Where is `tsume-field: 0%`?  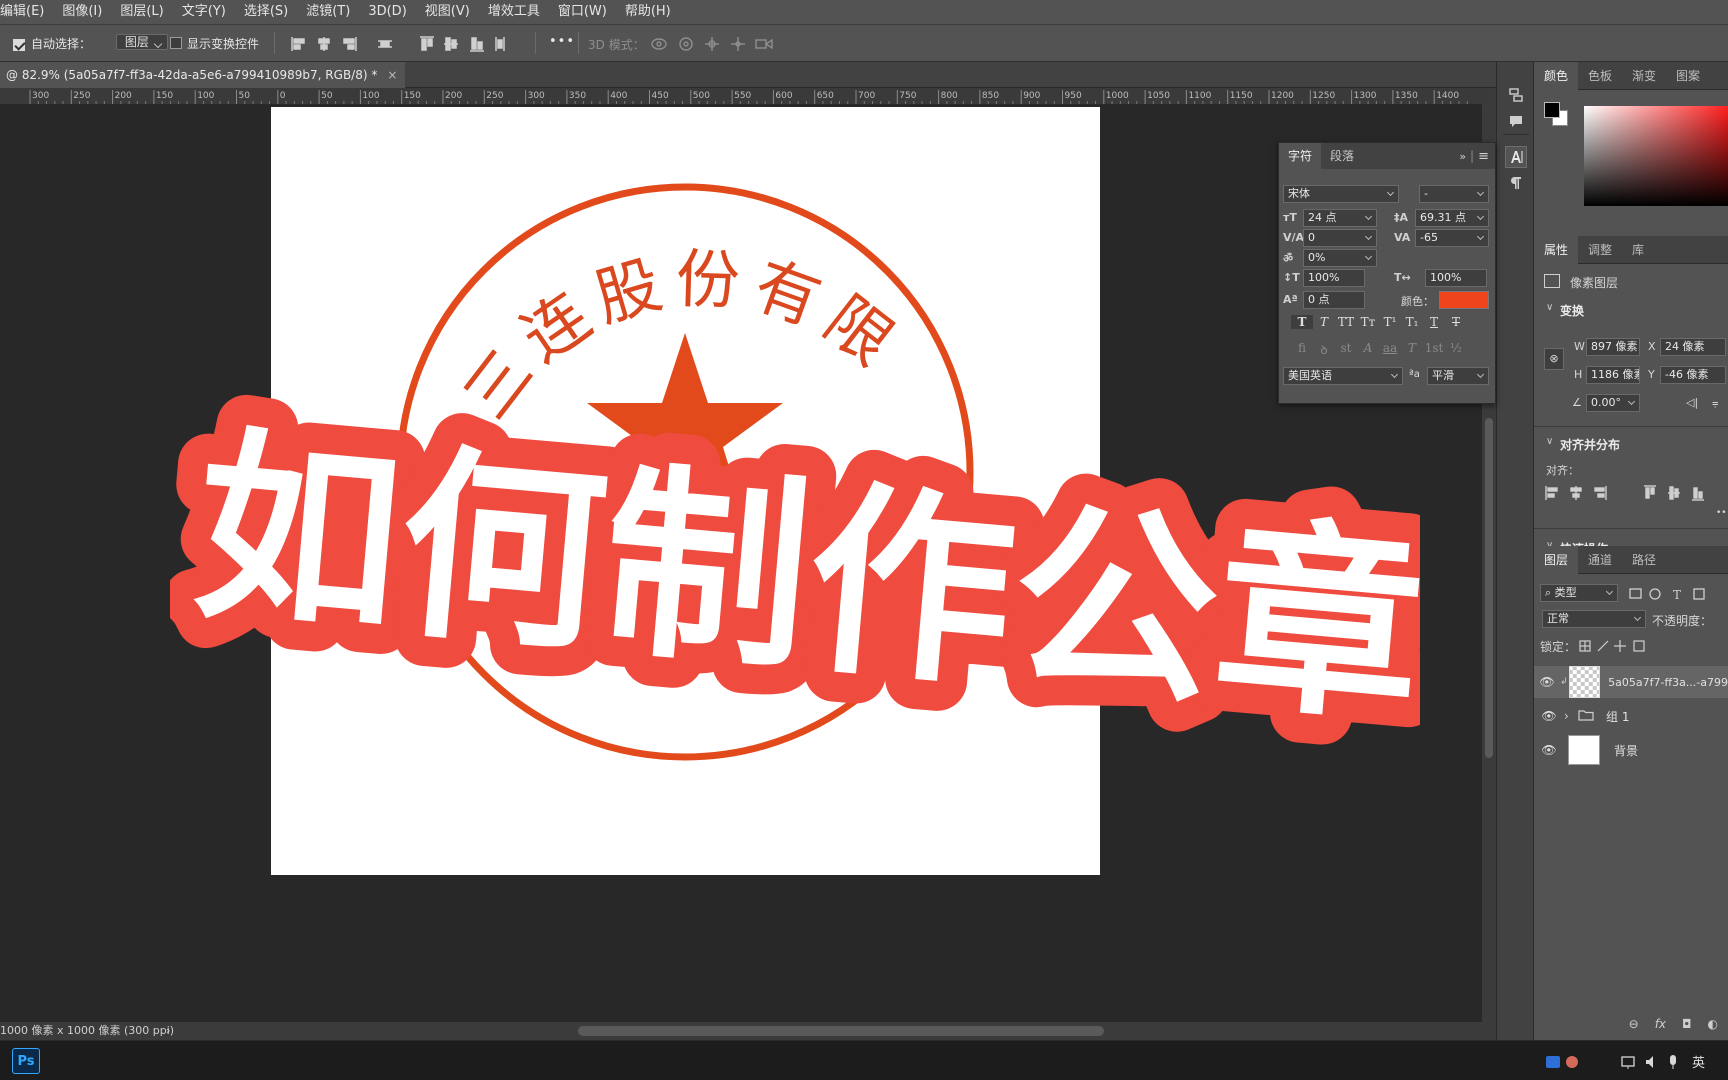
tsume-field: 0% is located at coordinates (1340, 258).